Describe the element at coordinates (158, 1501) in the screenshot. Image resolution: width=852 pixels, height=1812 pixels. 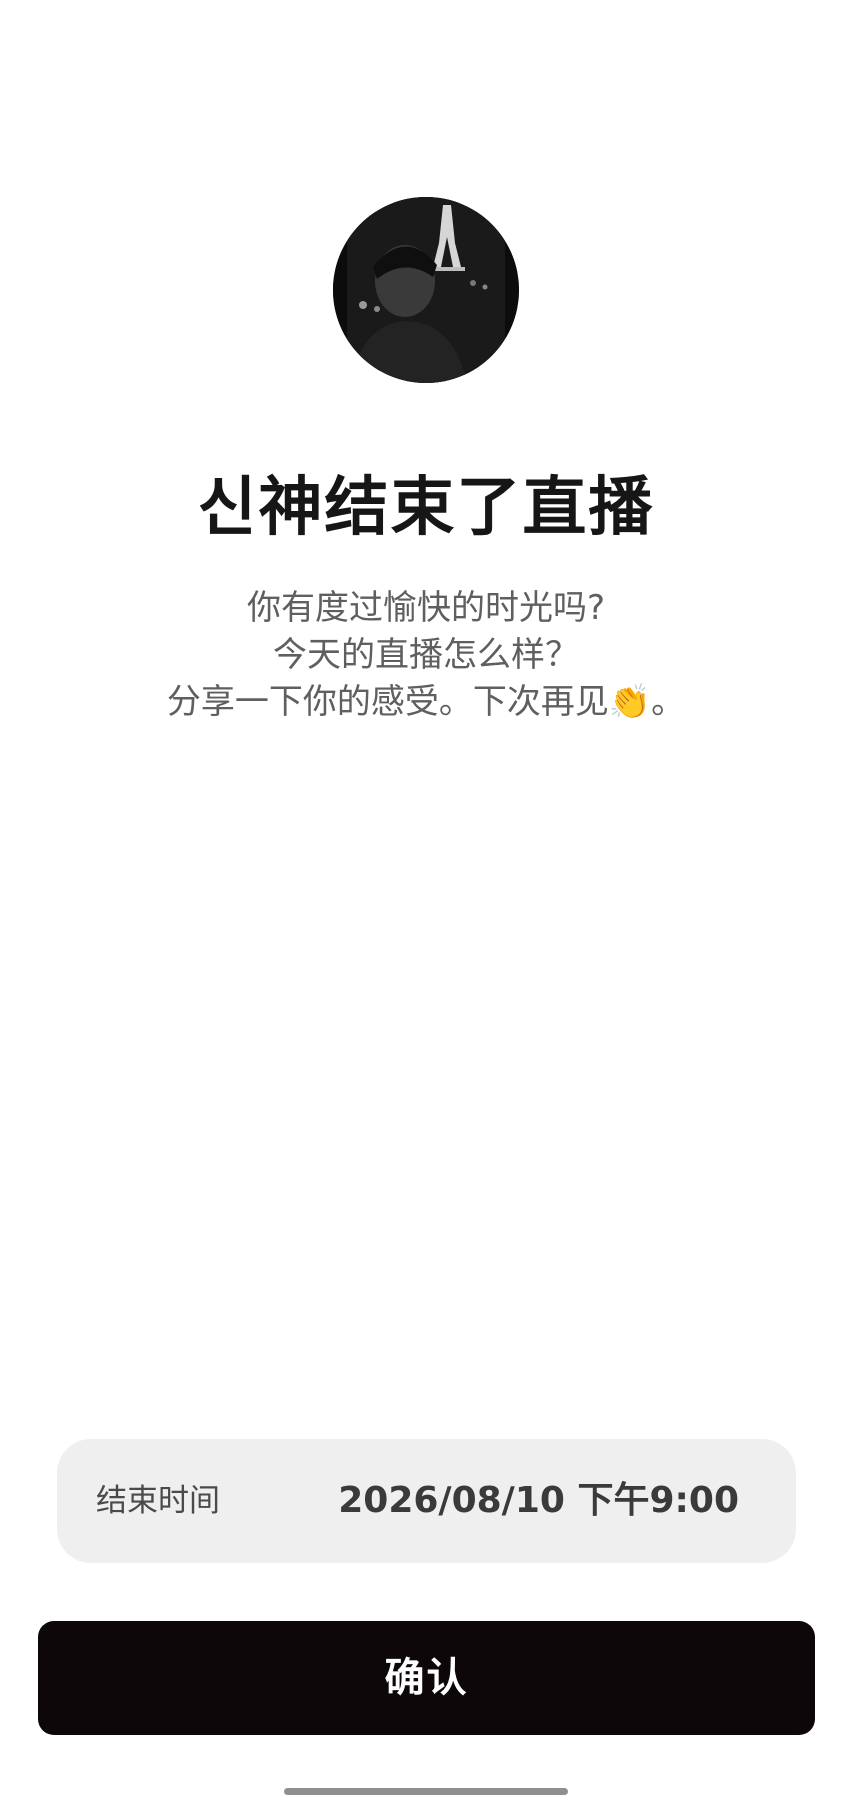
I see `end-time-label: 结束时间` at that location.